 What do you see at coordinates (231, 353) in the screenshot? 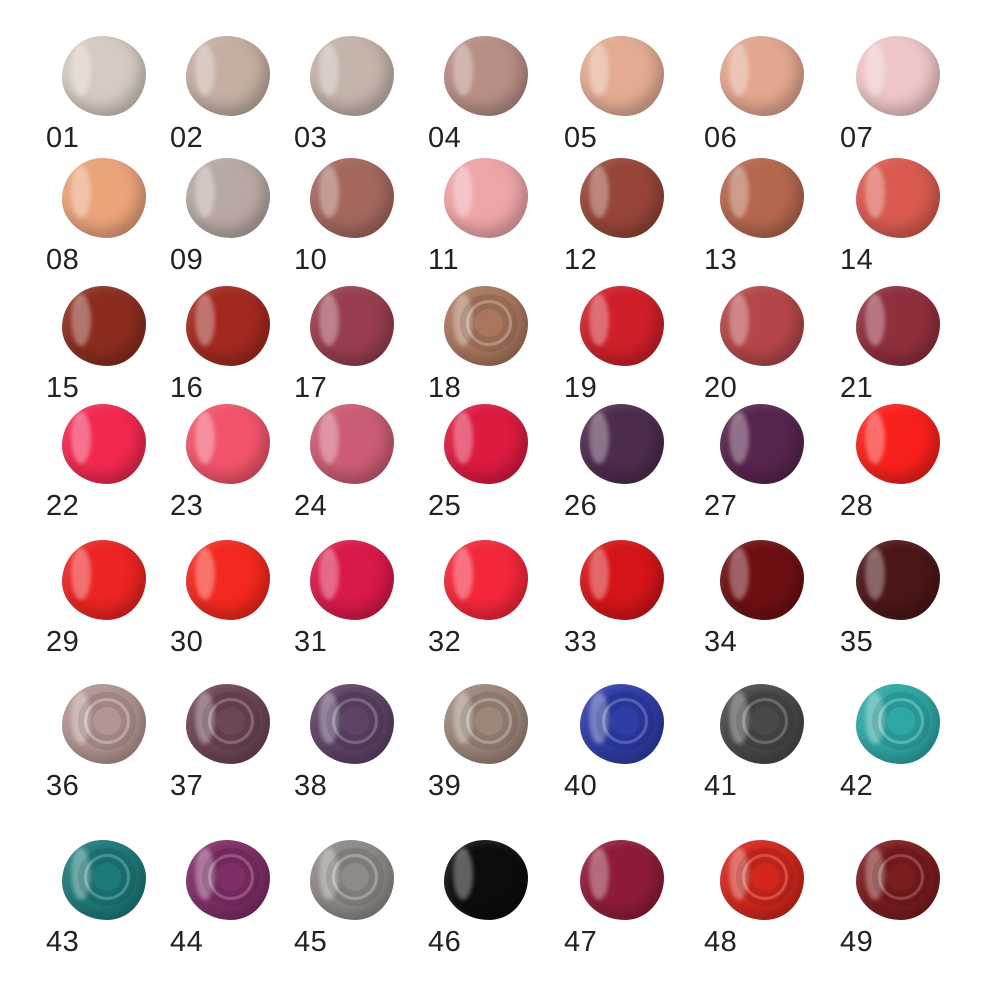
I see `shade-swatch-16: 16` at bounding box center [231, 353].